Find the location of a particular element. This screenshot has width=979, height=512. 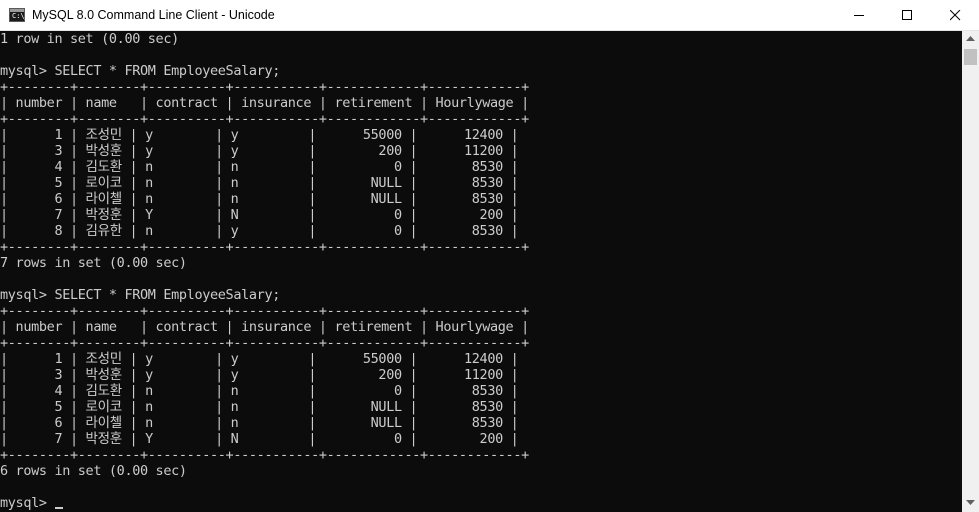

maximize-icon is located at coordinates (907, 15).